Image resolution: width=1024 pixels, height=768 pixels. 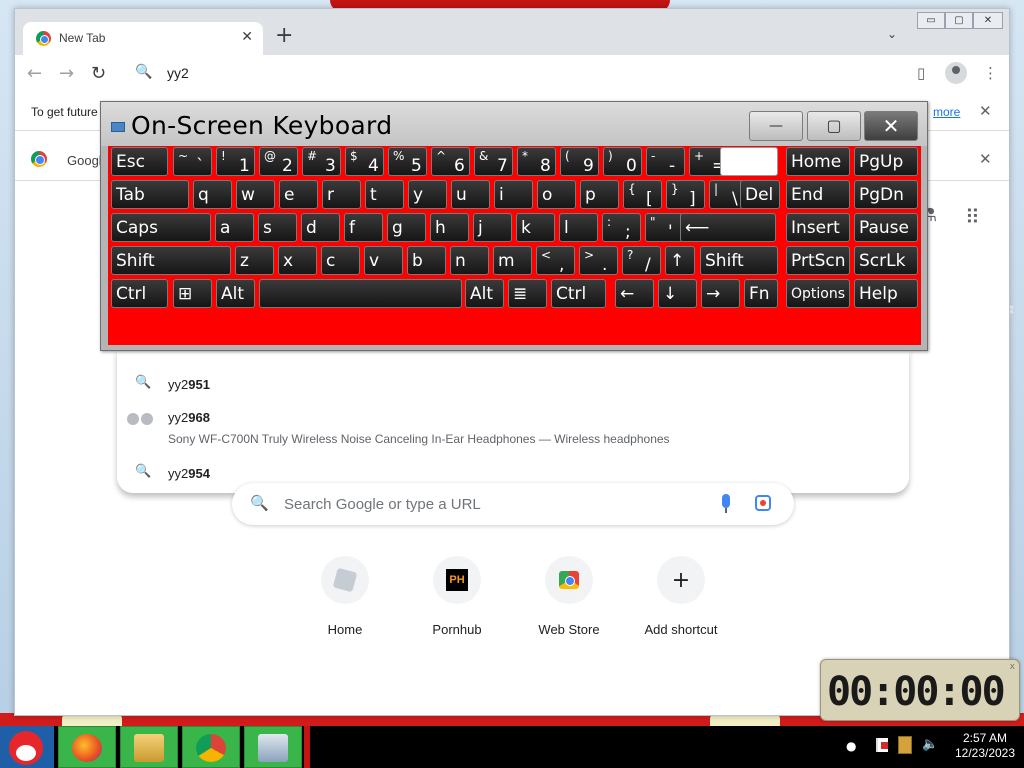 What do you see at coordinates (886, 161) in the screenshot?
I see `key-page-up: PgUp` at bounding box center [886, 161].